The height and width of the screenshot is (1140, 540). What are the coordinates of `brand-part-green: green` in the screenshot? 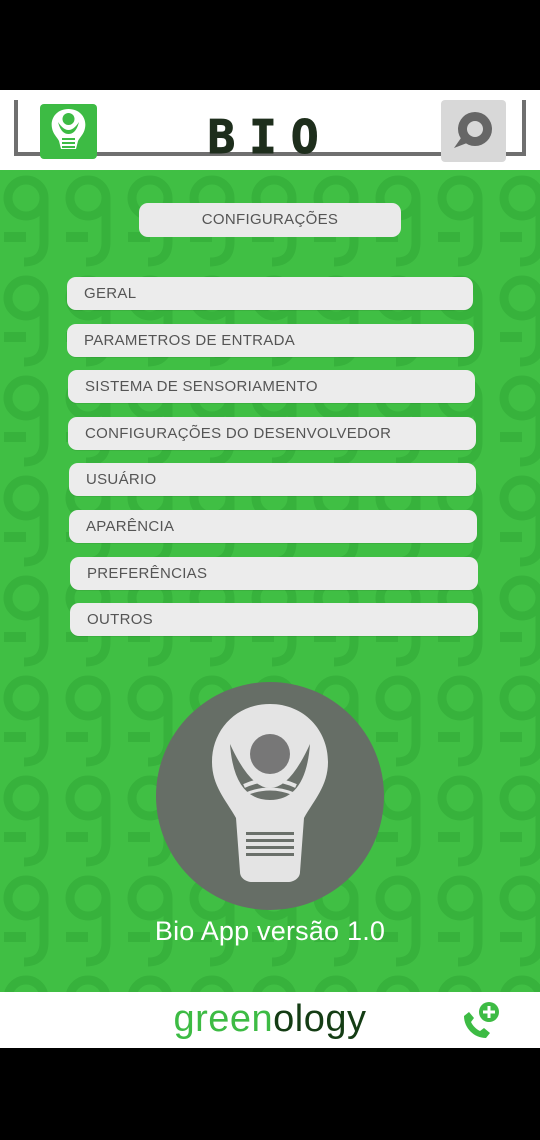 It's located at (223, 1019).